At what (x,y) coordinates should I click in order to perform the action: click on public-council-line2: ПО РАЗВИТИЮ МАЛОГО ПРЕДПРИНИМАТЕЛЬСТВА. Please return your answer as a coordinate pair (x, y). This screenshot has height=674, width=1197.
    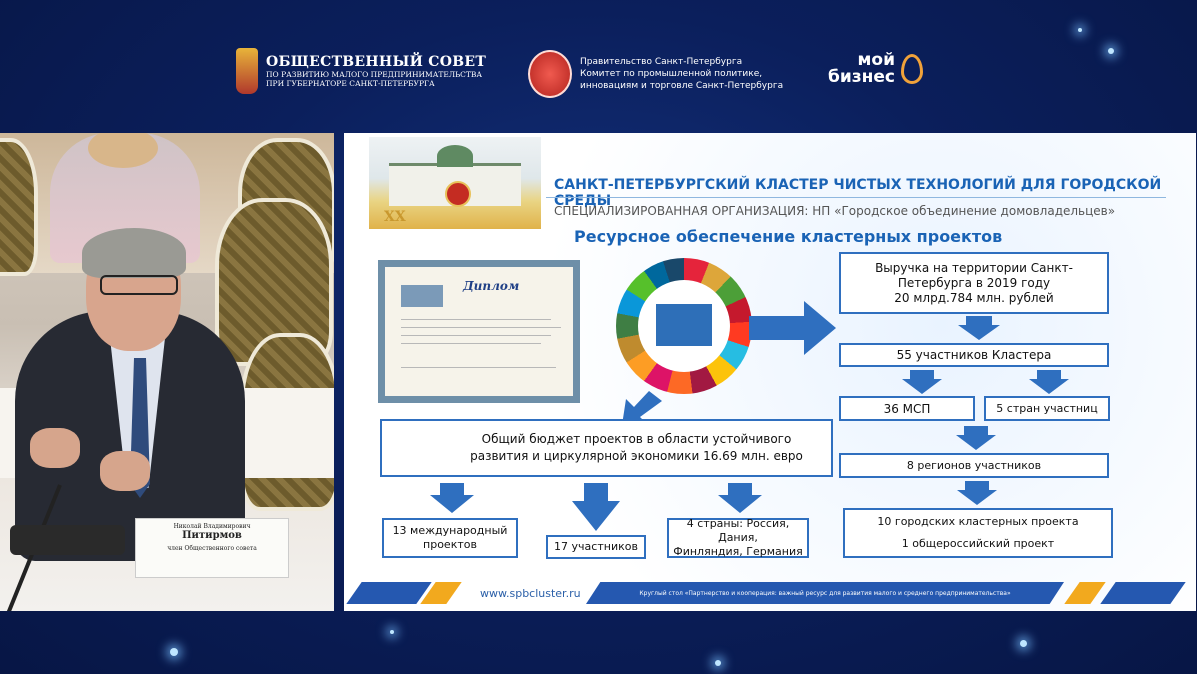
    Looking at the image, I should click on (374, 74).